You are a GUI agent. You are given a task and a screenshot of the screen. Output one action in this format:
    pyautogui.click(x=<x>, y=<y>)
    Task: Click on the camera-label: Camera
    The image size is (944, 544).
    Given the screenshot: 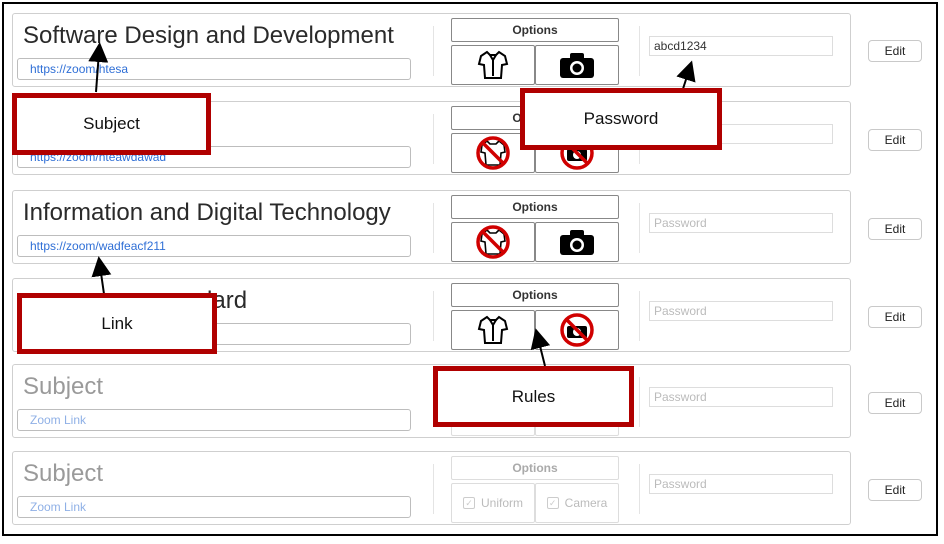 What is the action you would take?
    pyautogui.click(x=586, y=503)
    